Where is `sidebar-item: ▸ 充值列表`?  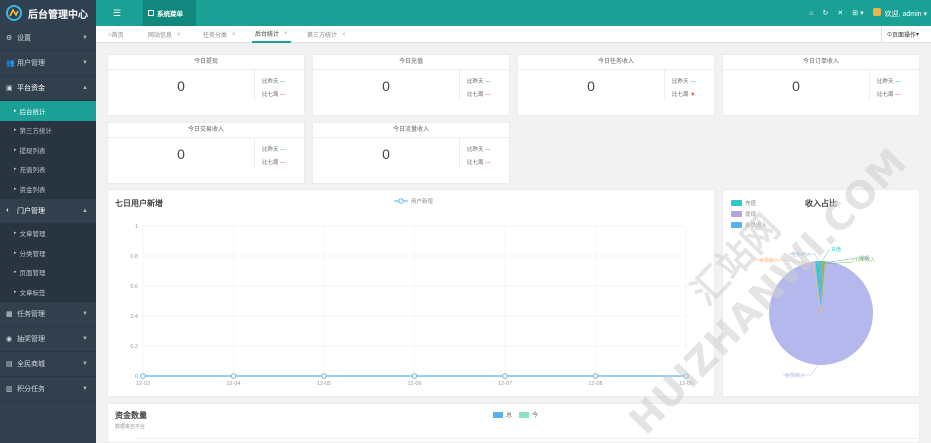 sidebar-item: ▸ 充值列表 is located at coordinates (48, 170).